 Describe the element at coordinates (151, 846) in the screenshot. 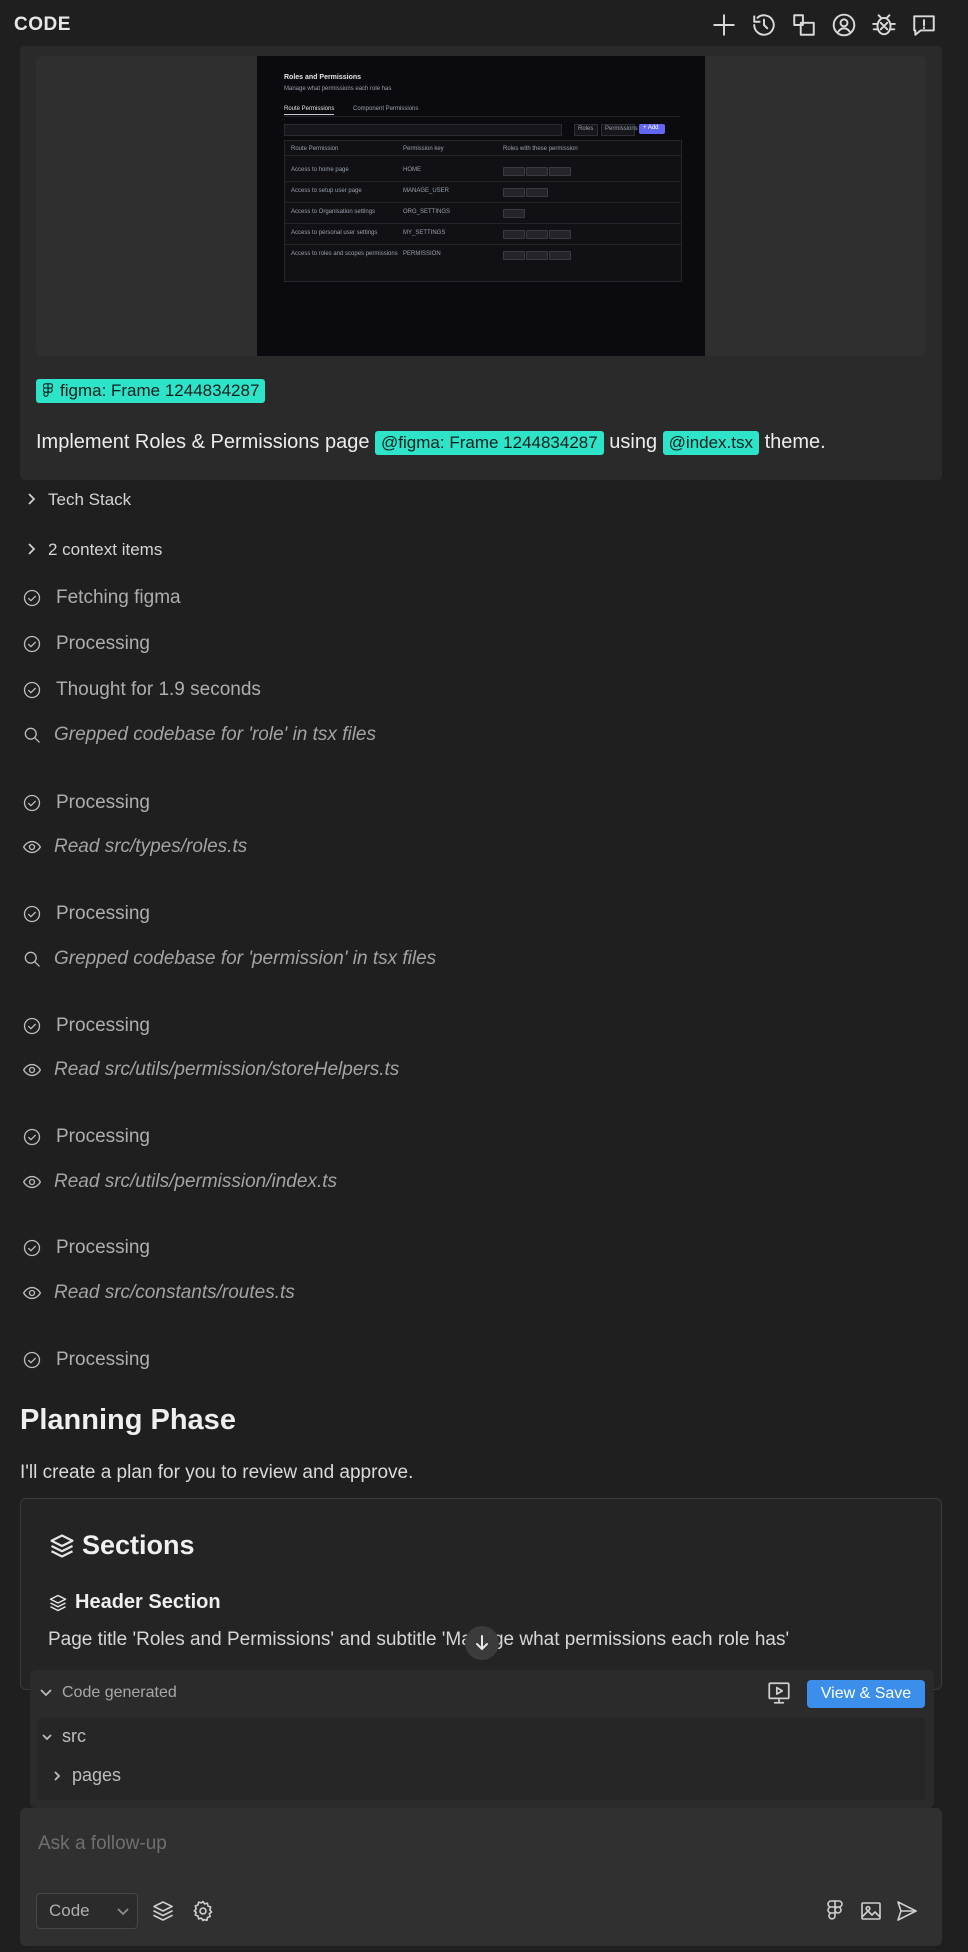

I see `step-label: Read src/types/roles.ts` at that location.